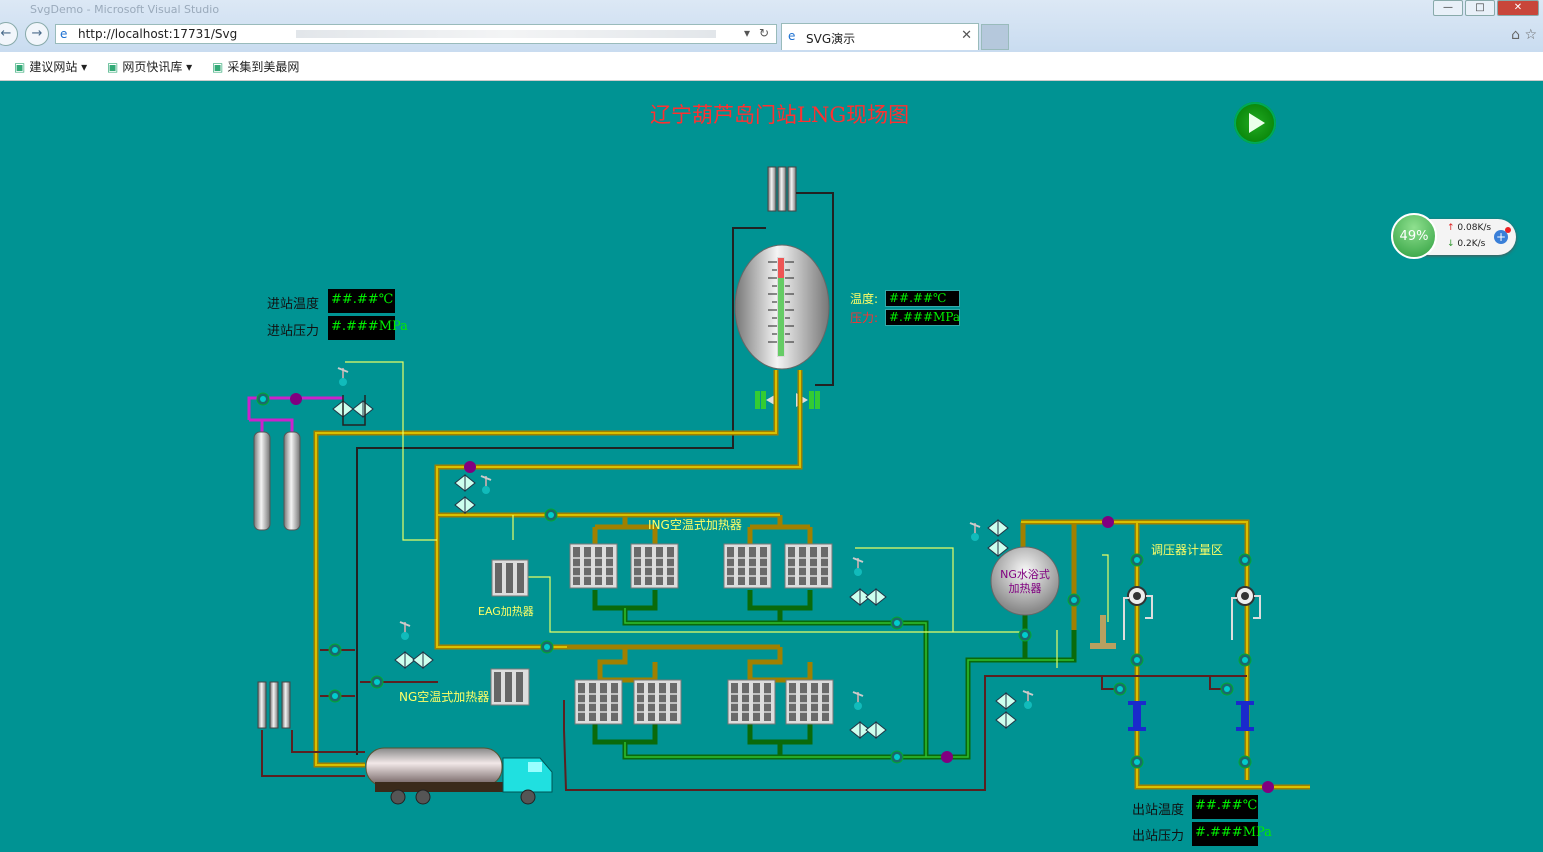 The image size is (1543, 852). Describe the element at coordinates (1466, 244) in the screenshot. I see `download-speed: ↓ 0.2K/s` at that location.